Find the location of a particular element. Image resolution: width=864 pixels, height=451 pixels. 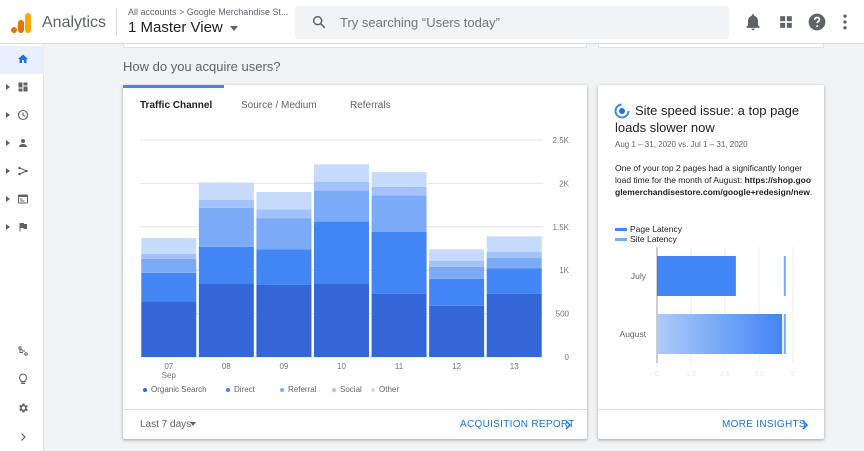

nav-acquisition is located at coordinates (22, 172).